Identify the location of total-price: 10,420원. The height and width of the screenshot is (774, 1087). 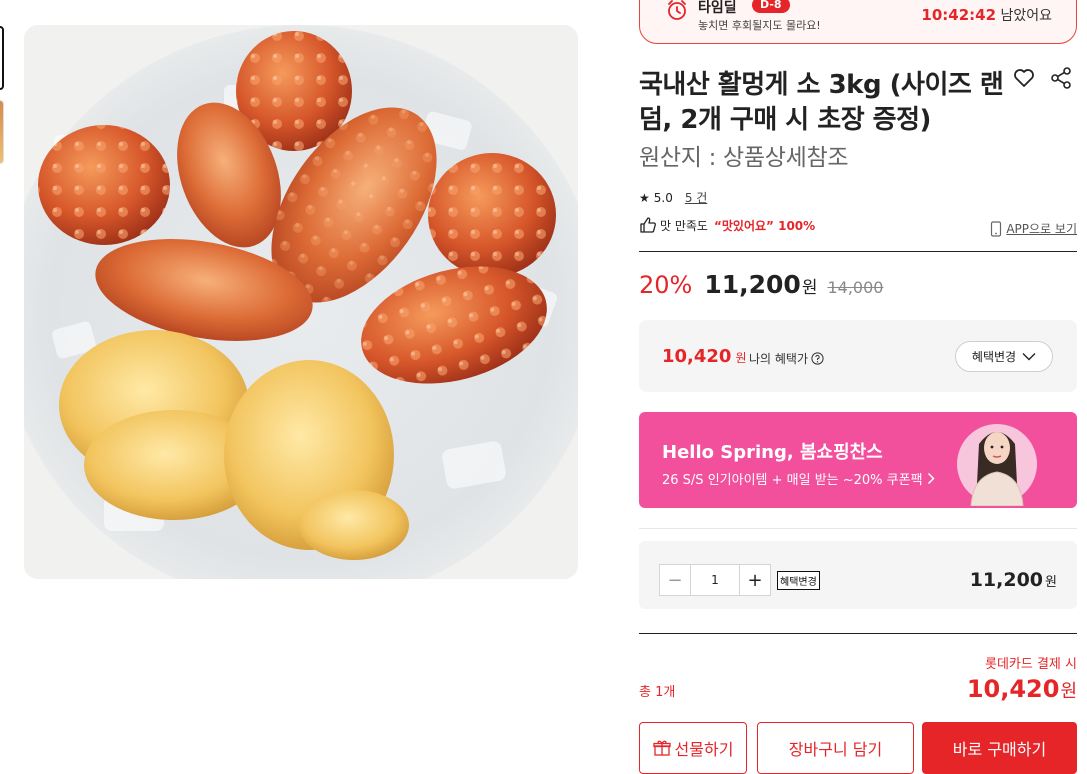
(1022, 689).